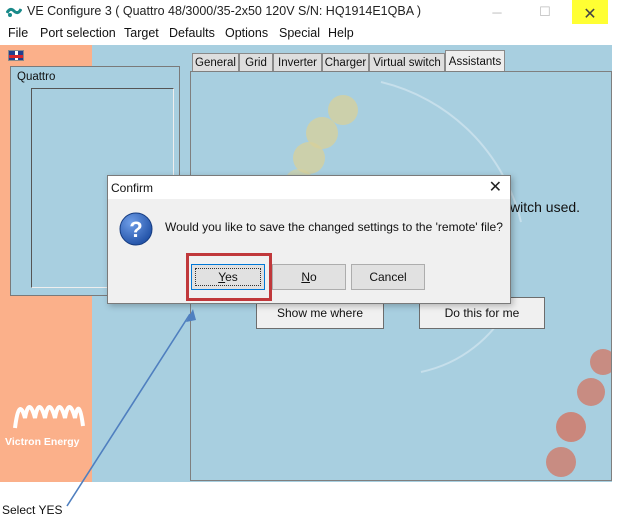 The image size is (624, 518). Describe the element at coordinates (18, 33) in the screenshot. I see `menu-file: File` at that location.